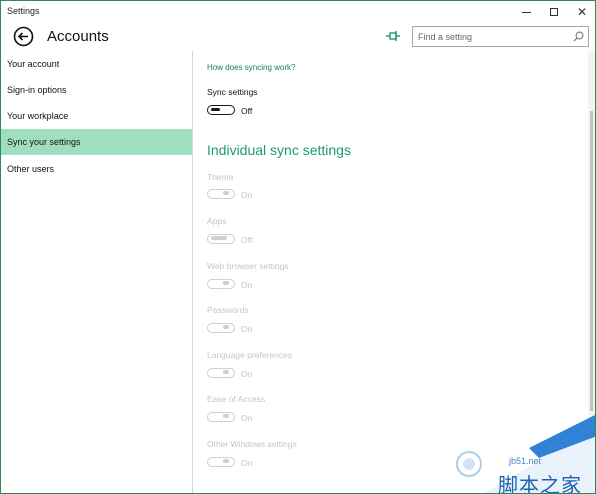 The width and height of the screenshot is (596, 494). Describe the element at coordinates (221, 194) in the screenshot. I see `theme-toggle` at that location.